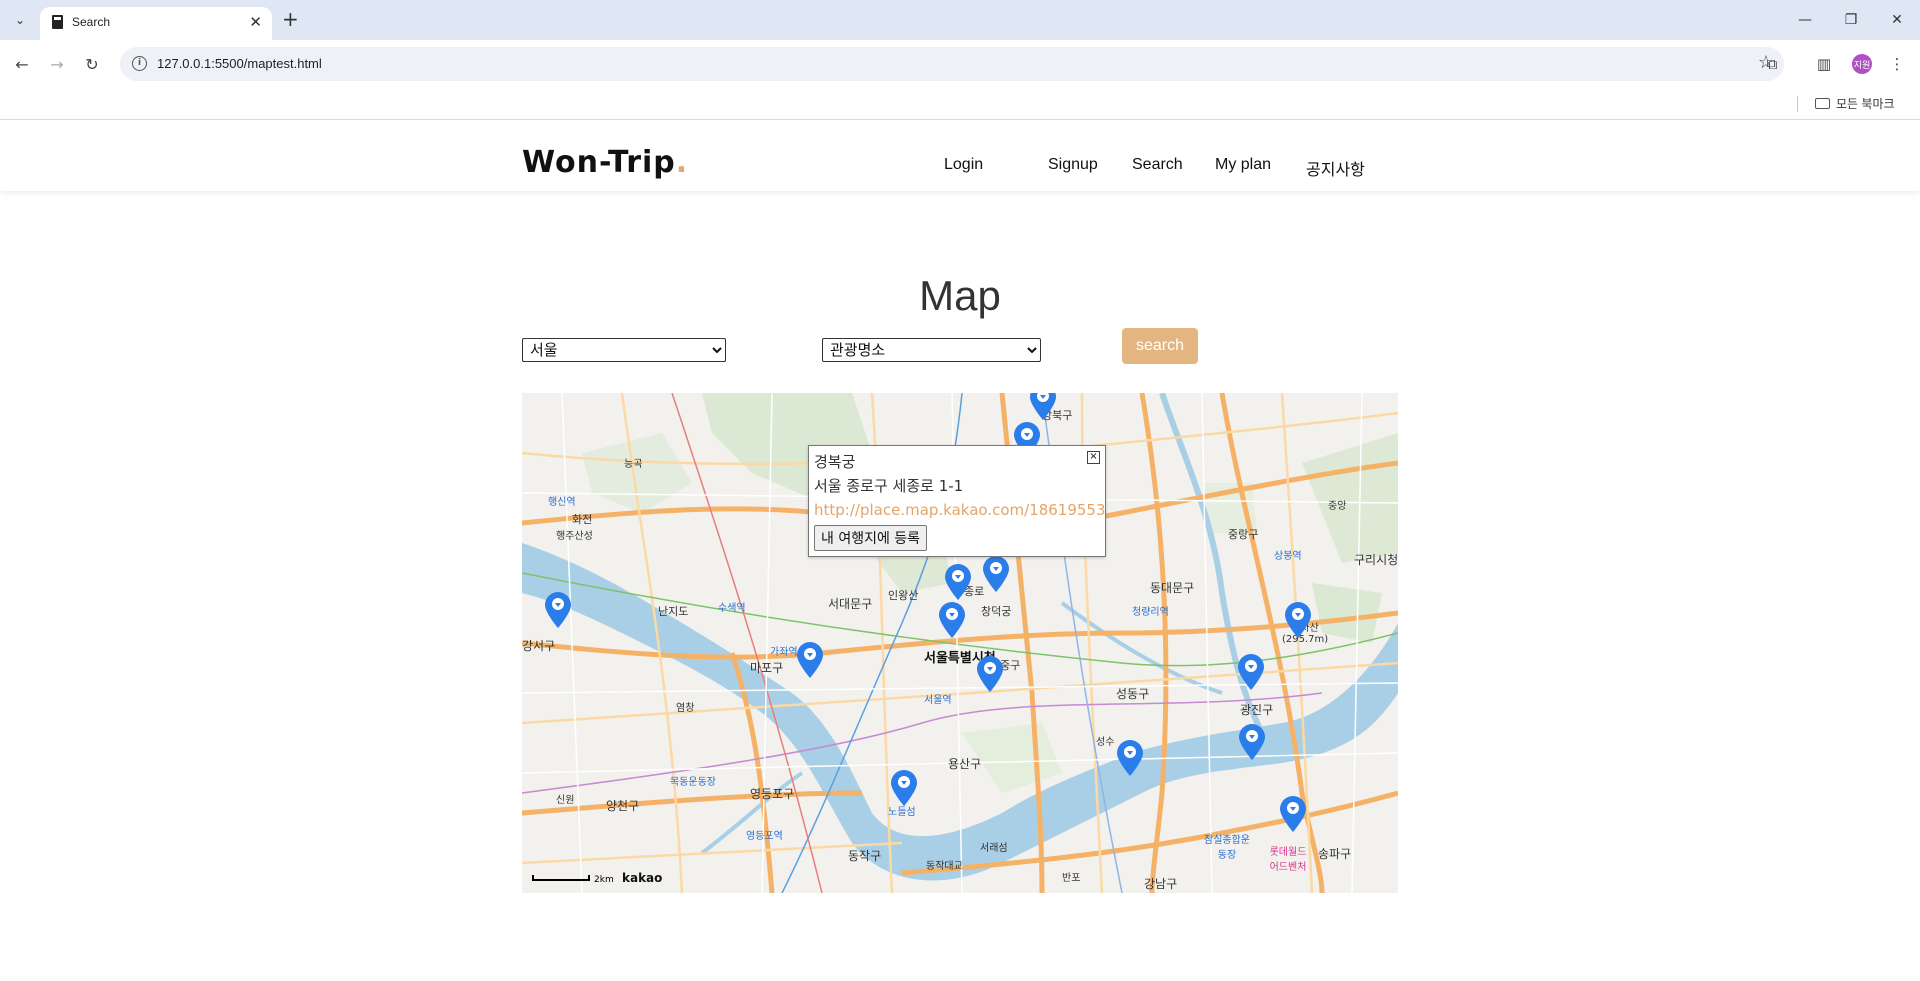 This screenshot has width=1920, height=981. Describe the element at coordinates (685, 708) in the screenshot. I see `map-label: 염창` at that location.